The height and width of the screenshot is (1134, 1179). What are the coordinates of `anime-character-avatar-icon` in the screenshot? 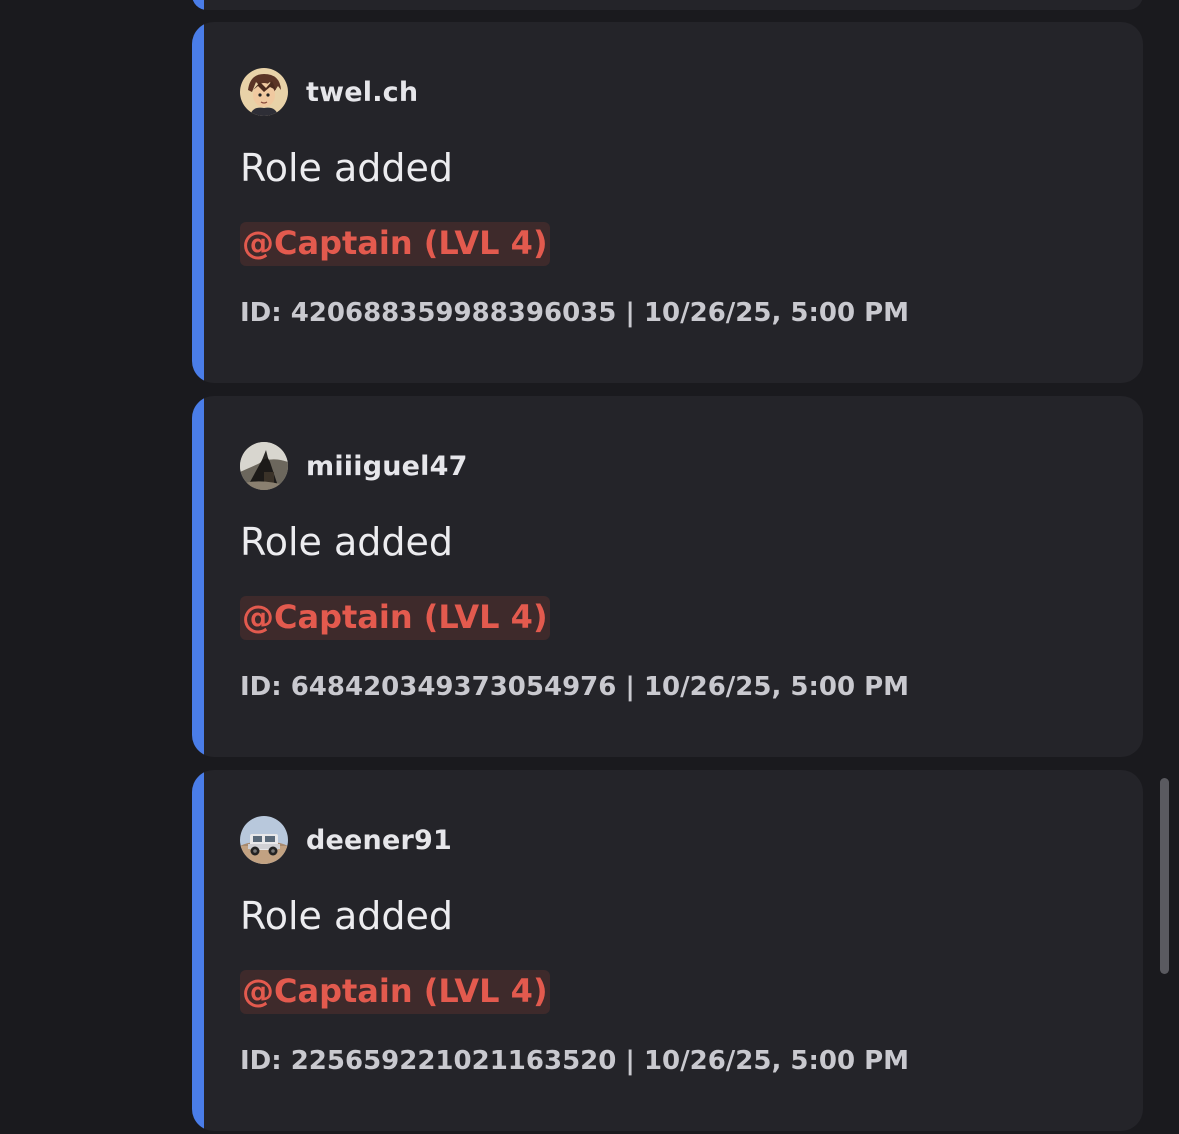 It's located at (264, 92).